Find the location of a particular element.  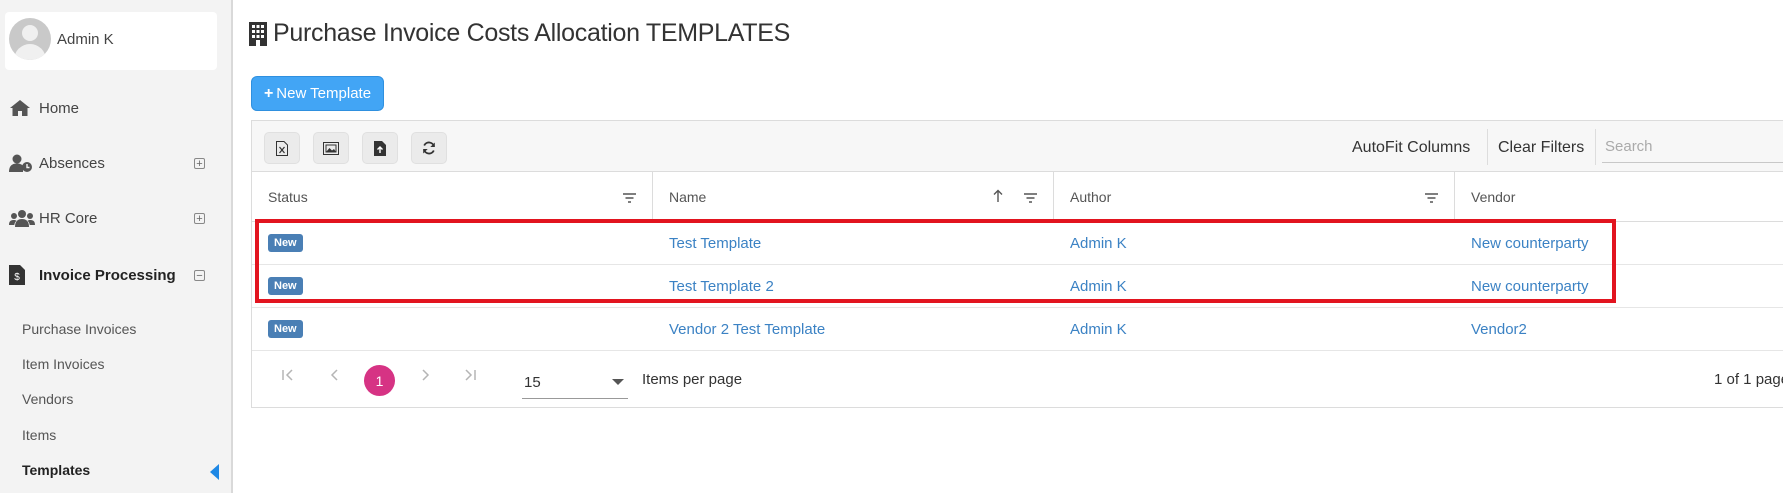

page-size-value: 15 is located at coordinates (532, 382).